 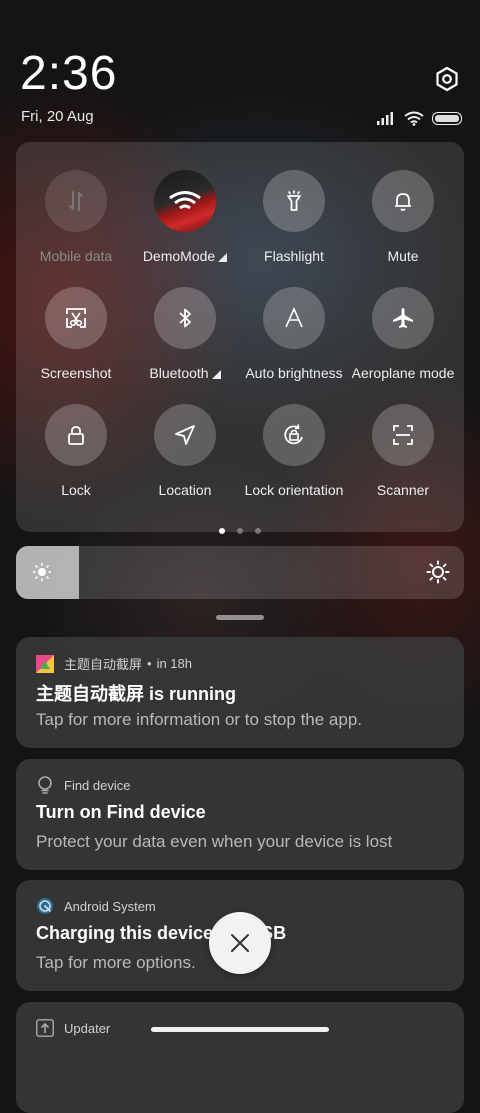 I want to click on notification-app-row: Updater, so click(x=73, y=1028).